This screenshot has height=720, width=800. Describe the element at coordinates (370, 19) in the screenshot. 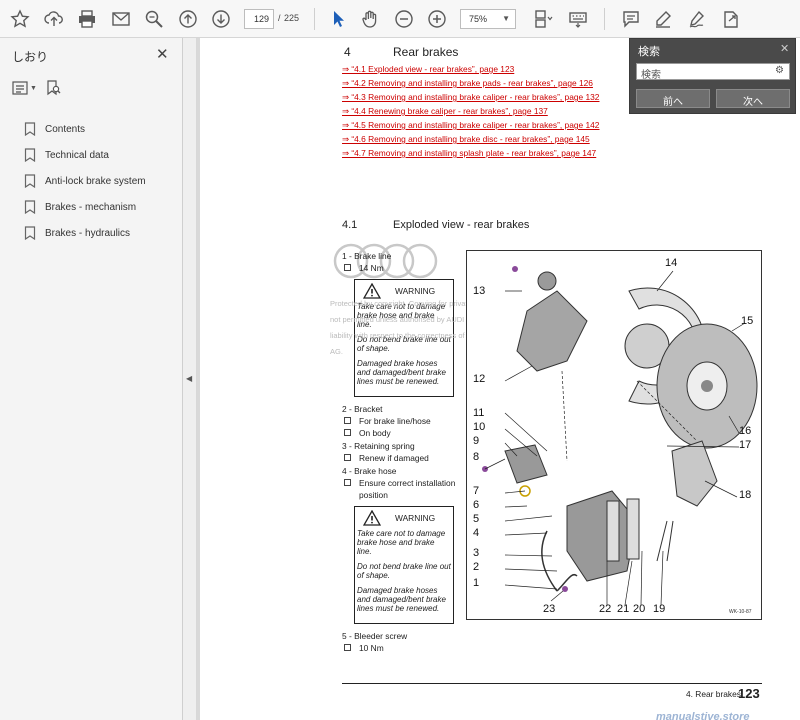

I see `hand-icon` at that location.